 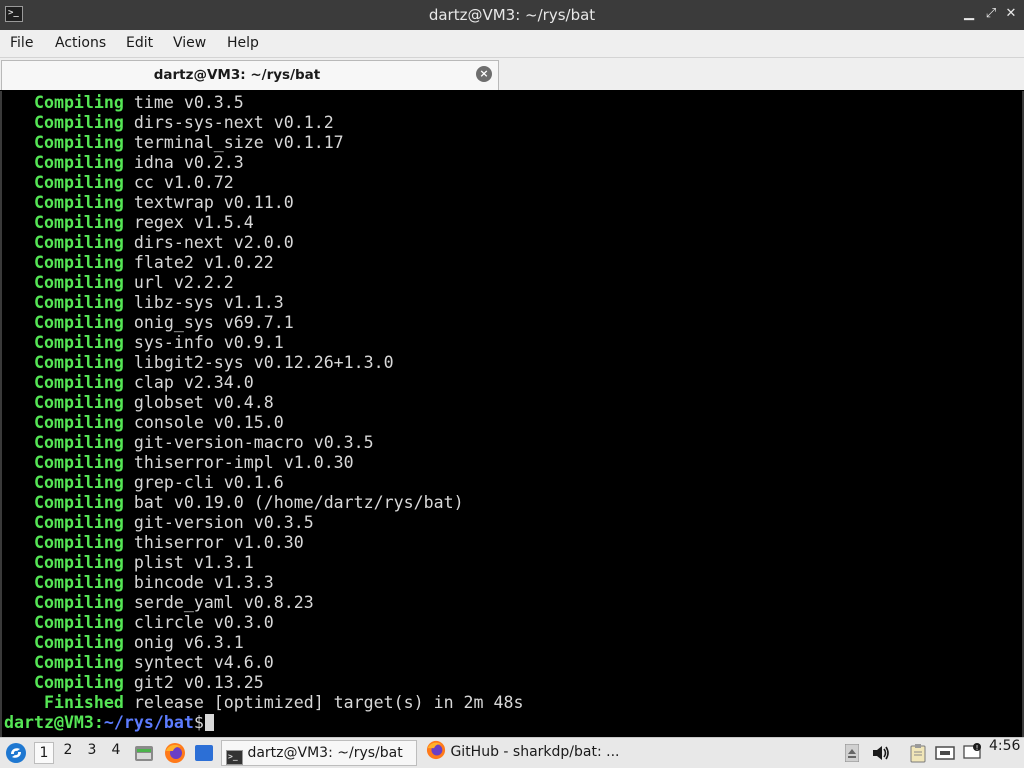 What do you see at coordinates (323, 702) in the screenshot?
I see `build-output-text: release [optimized] target(s) in 2m 48s` at bounding box center [323, 702].